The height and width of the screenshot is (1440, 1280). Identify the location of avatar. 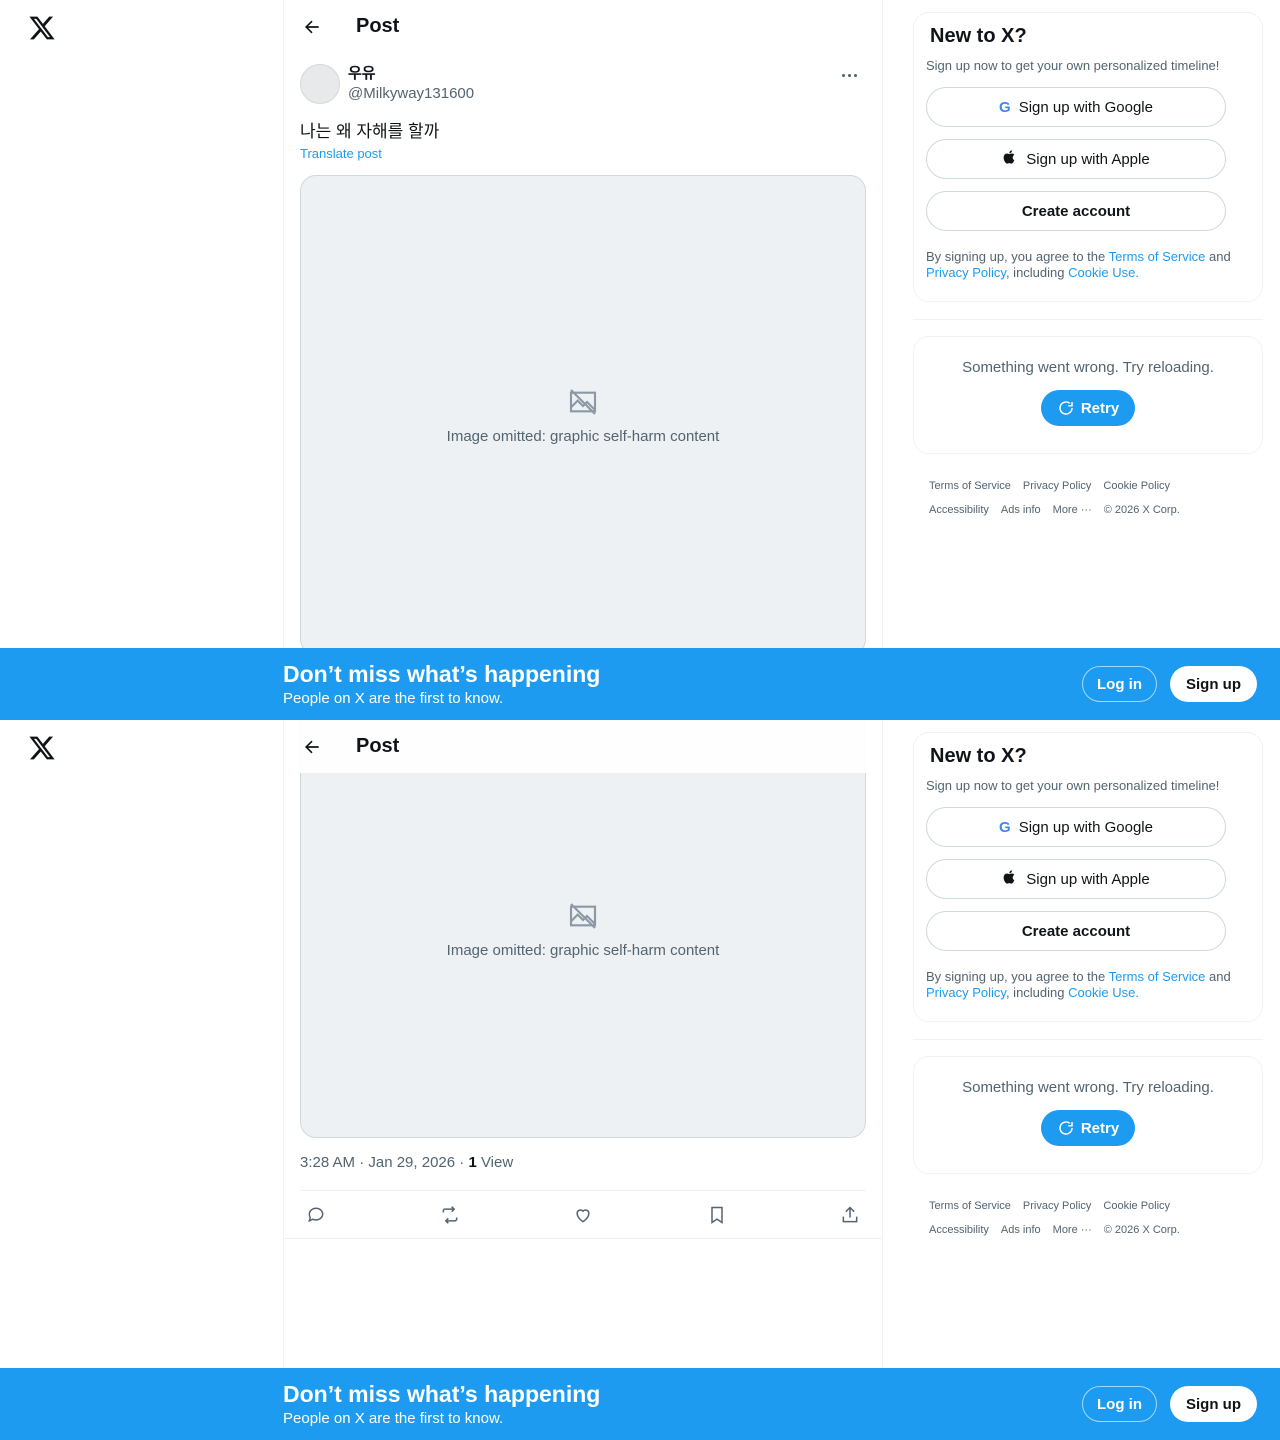
(320, 84).